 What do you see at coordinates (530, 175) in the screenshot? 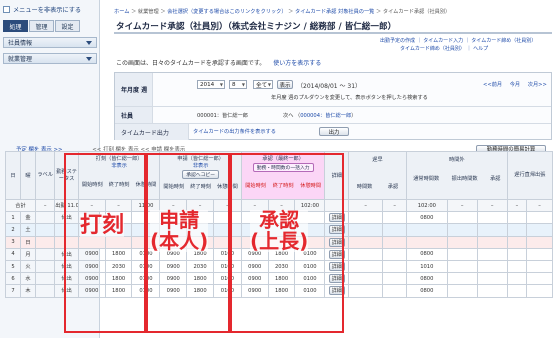
I see `col-holiday-group: 遅行直帰出張` at bounding box center [530, 175].